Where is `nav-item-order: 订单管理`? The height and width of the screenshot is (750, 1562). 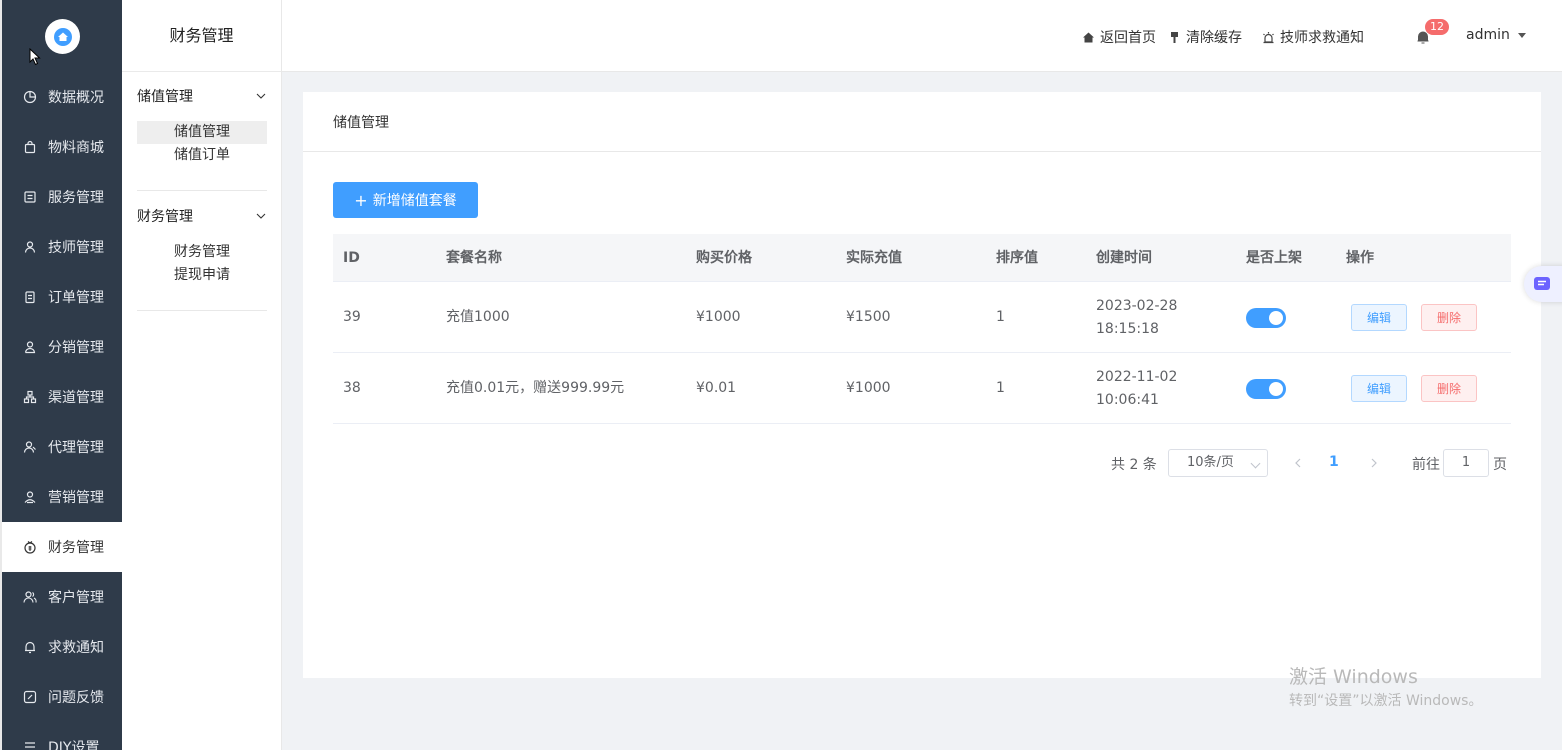 nav-item-order: 订单管理 is located at coordinates (62, 297).